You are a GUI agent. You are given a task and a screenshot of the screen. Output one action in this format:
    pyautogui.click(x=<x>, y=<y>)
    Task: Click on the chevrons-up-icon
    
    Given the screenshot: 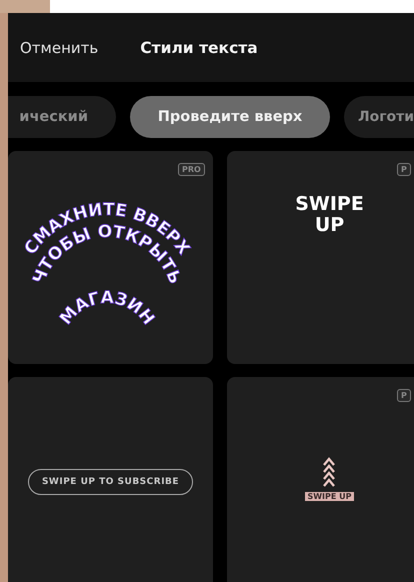 What is the action you would take?
    pyautogui.click(x=329, y=472)
    